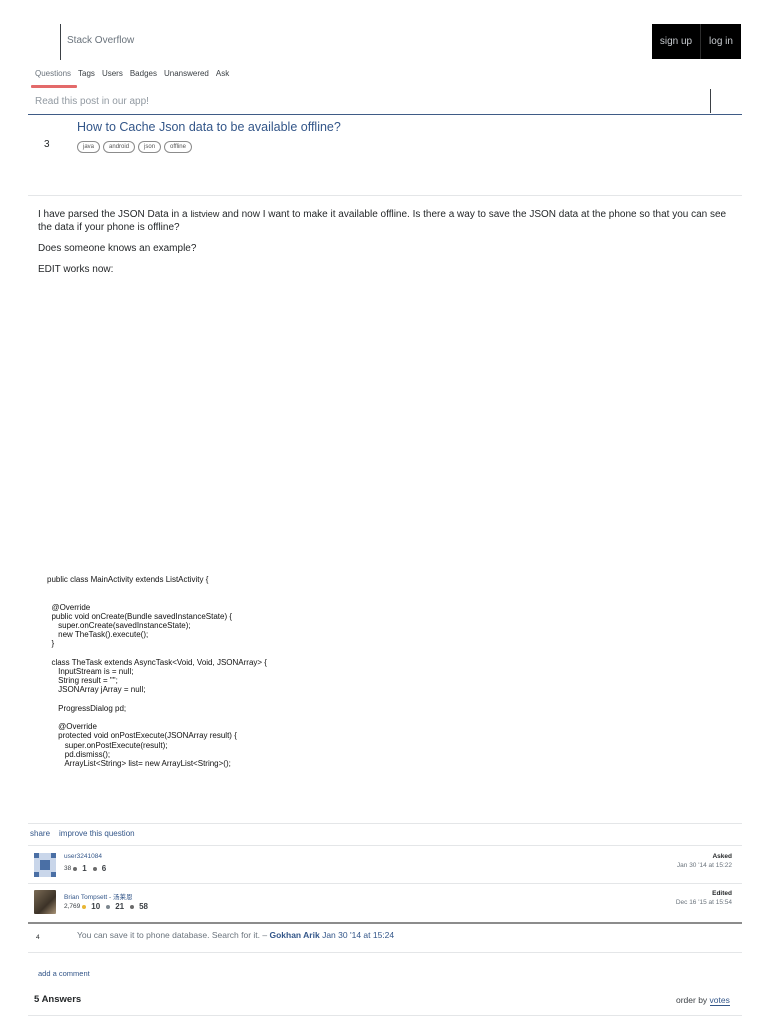 The image size is (768, 1024). What do you see at coordinates (178, 147) in the screenshot?
I see `tag-offline: offline` at bounding box center [178, 147].